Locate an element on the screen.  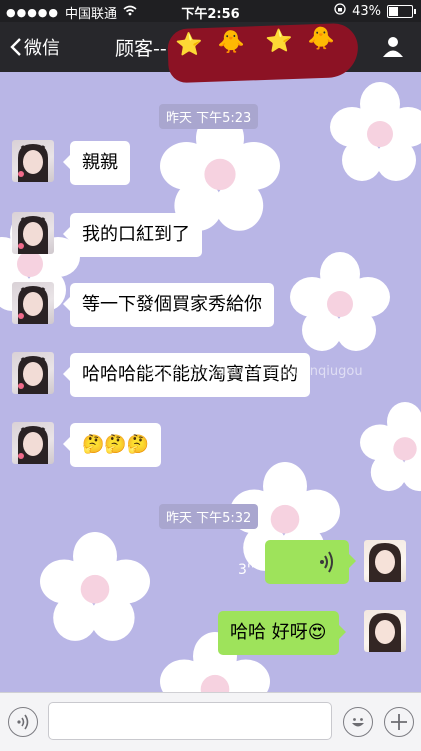
person-icon is located at coordinates (393, 47).